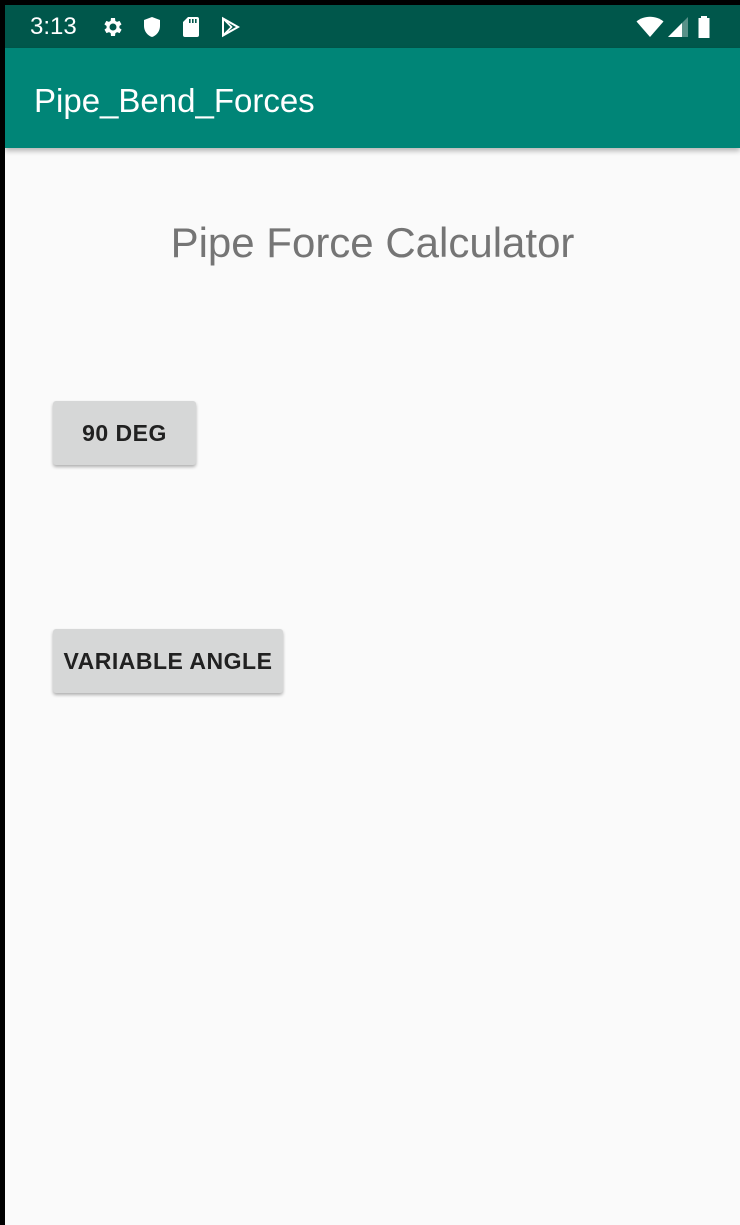  I want to click on shield-icon, so click(152, 27).